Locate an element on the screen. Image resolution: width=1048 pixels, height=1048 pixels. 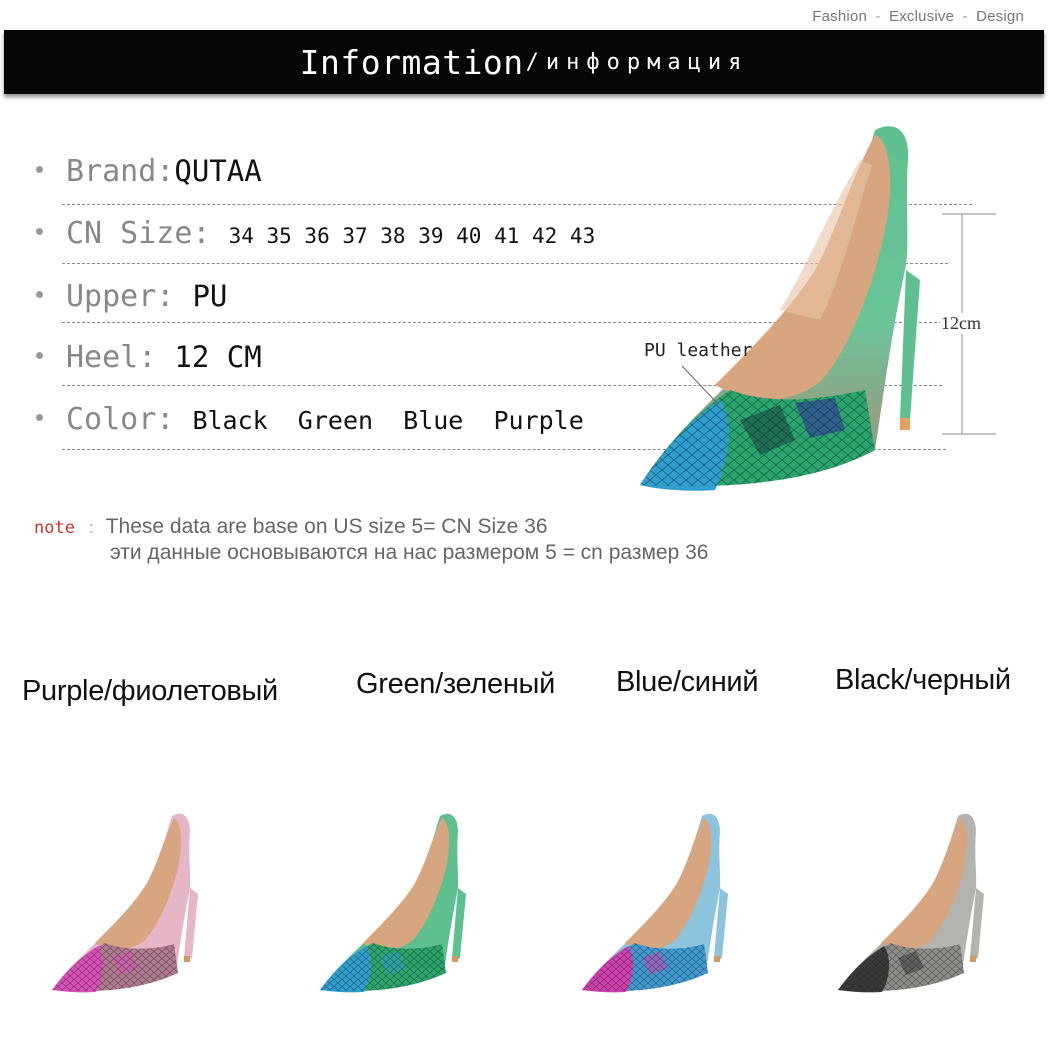
banner-subtitle: /информация is located at coordinates (637, 62).